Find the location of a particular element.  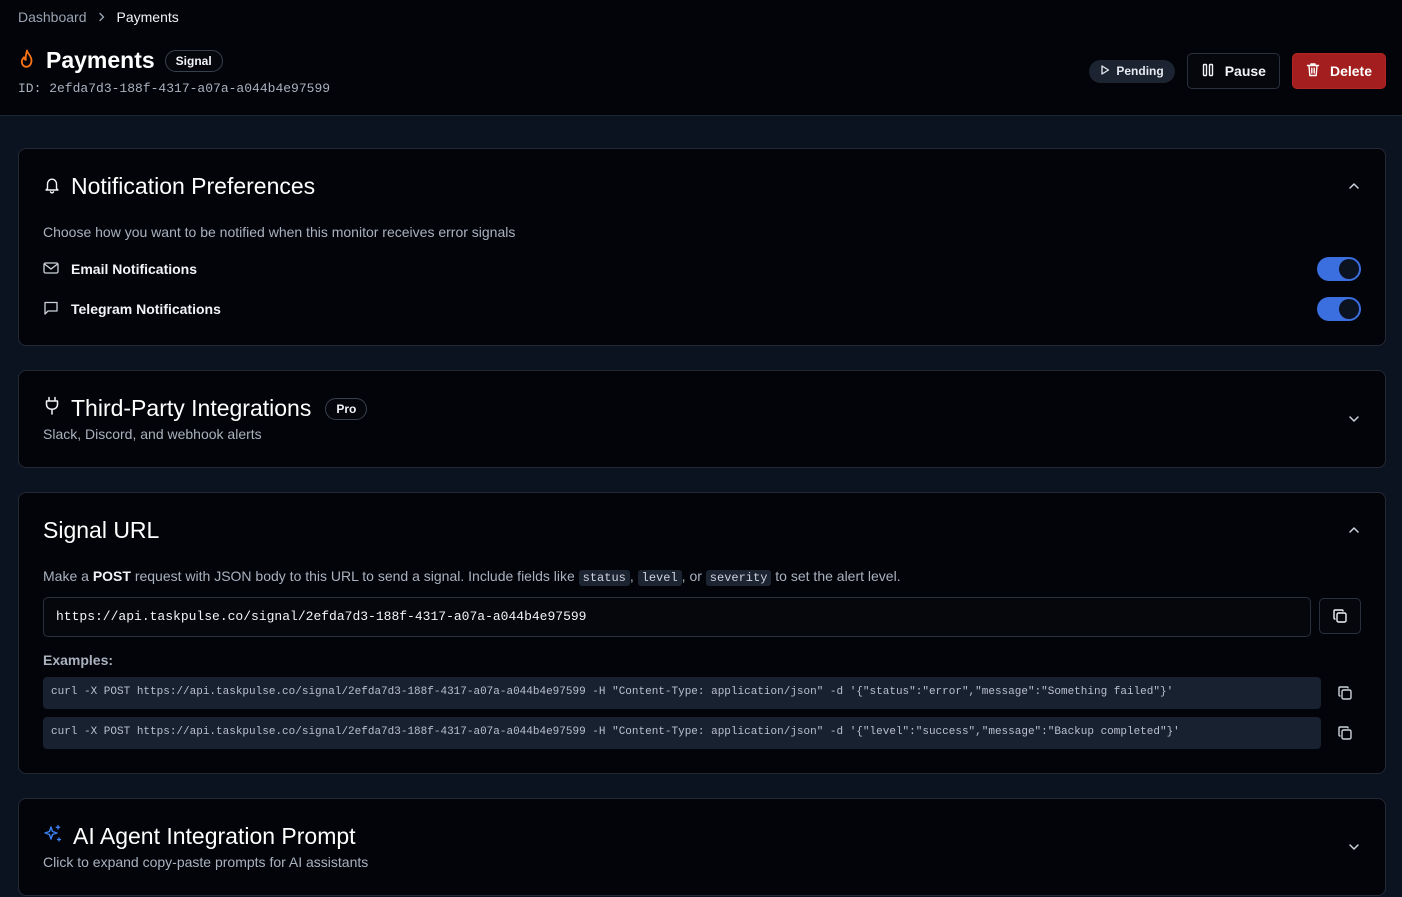

ai-agent-prompt-title: AI Agent Integration Prompt is located at coordinates (199, 836).